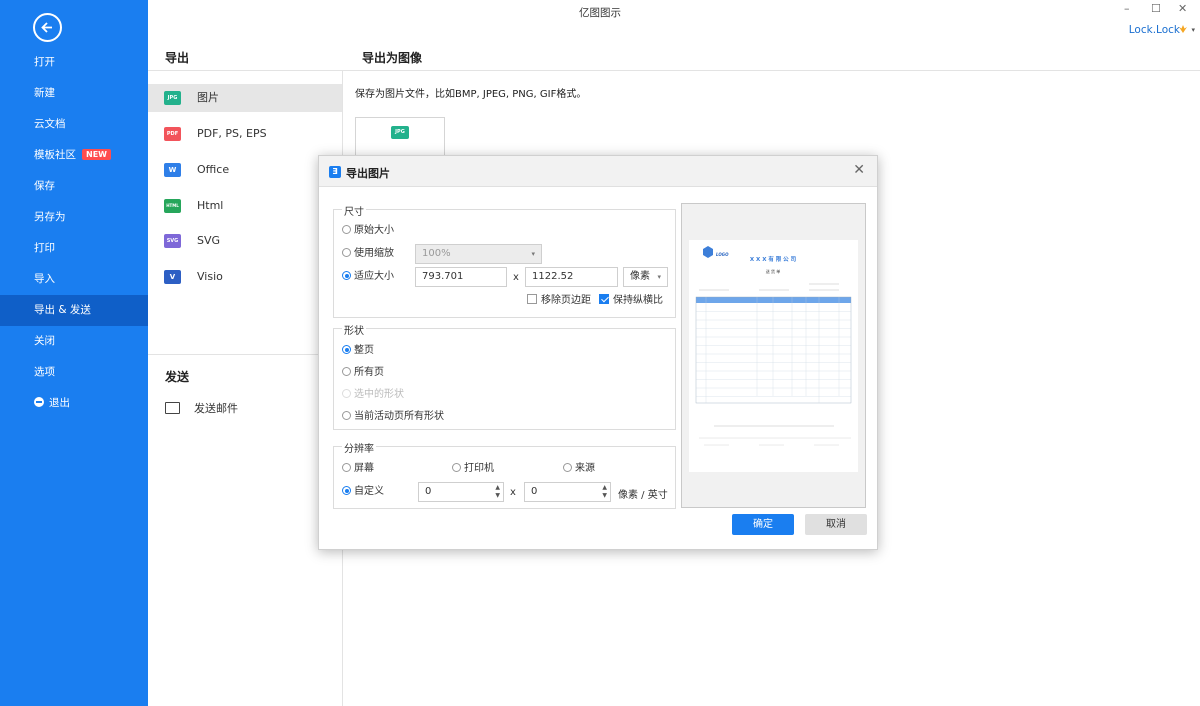  What do you see at coordinates (177, 58) in the screenshot?
I see `export-panel-title: 导出` at bounding box center [177, 58].